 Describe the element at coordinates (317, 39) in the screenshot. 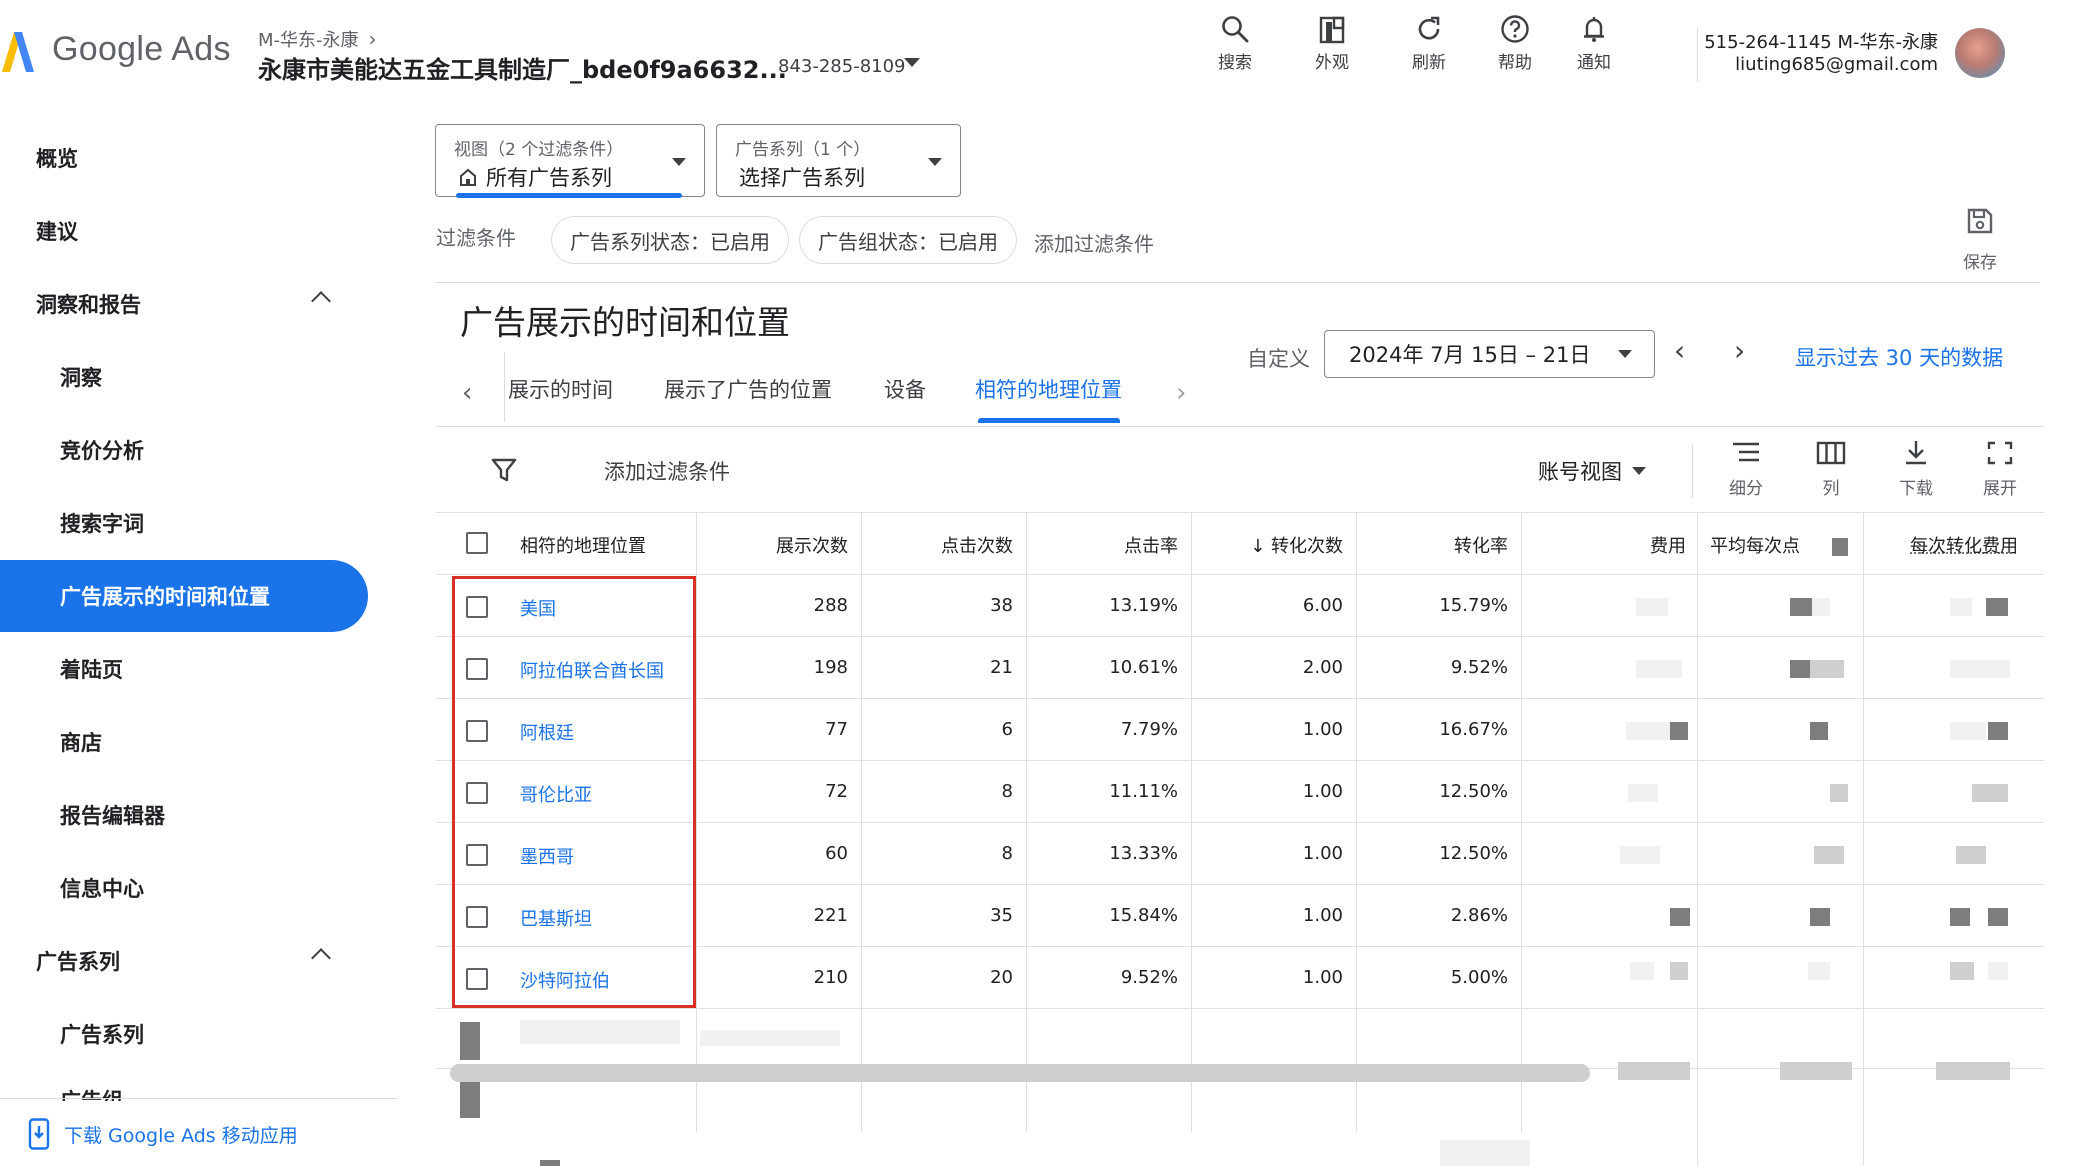

I see `account-breadcrumb: M-华东-永康 ›` at that location.